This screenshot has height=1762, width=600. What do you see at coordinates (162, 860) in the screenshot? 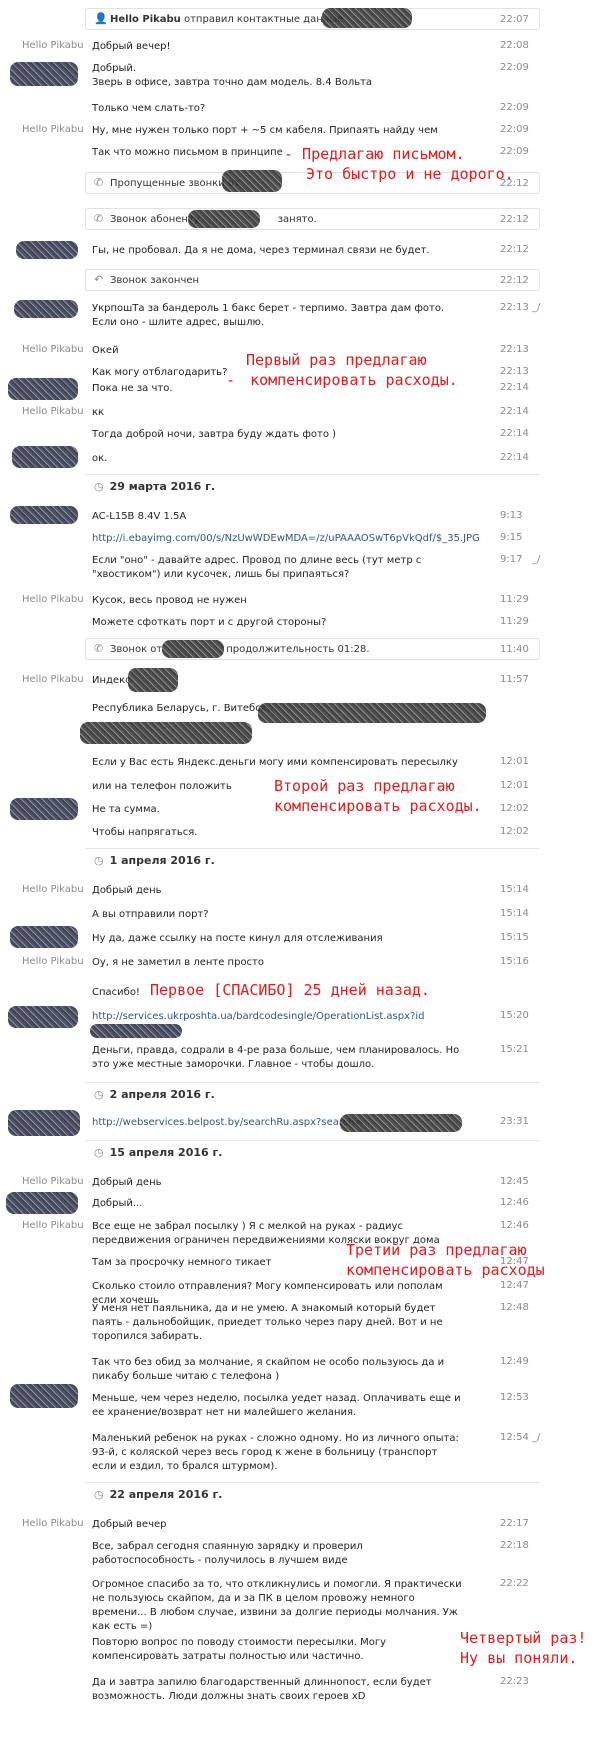
I see `date-text: 1 апреля 2016 г.` at bounding box center [162, 860].